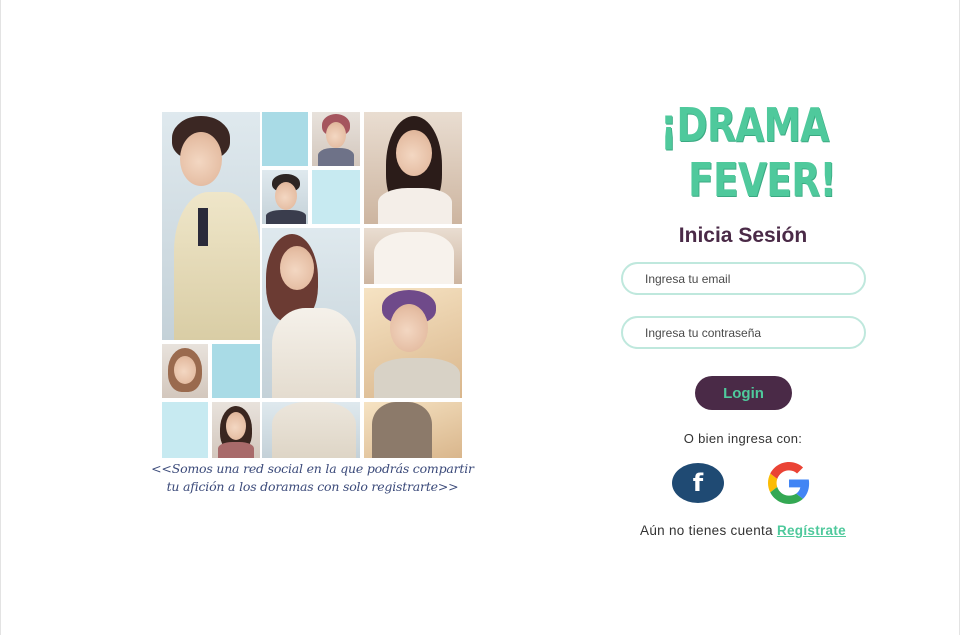  What do you see at coordinates (285, 197) in the screenshot?
I see `collage-photo-man-mid` at bounding box center [285, 197].